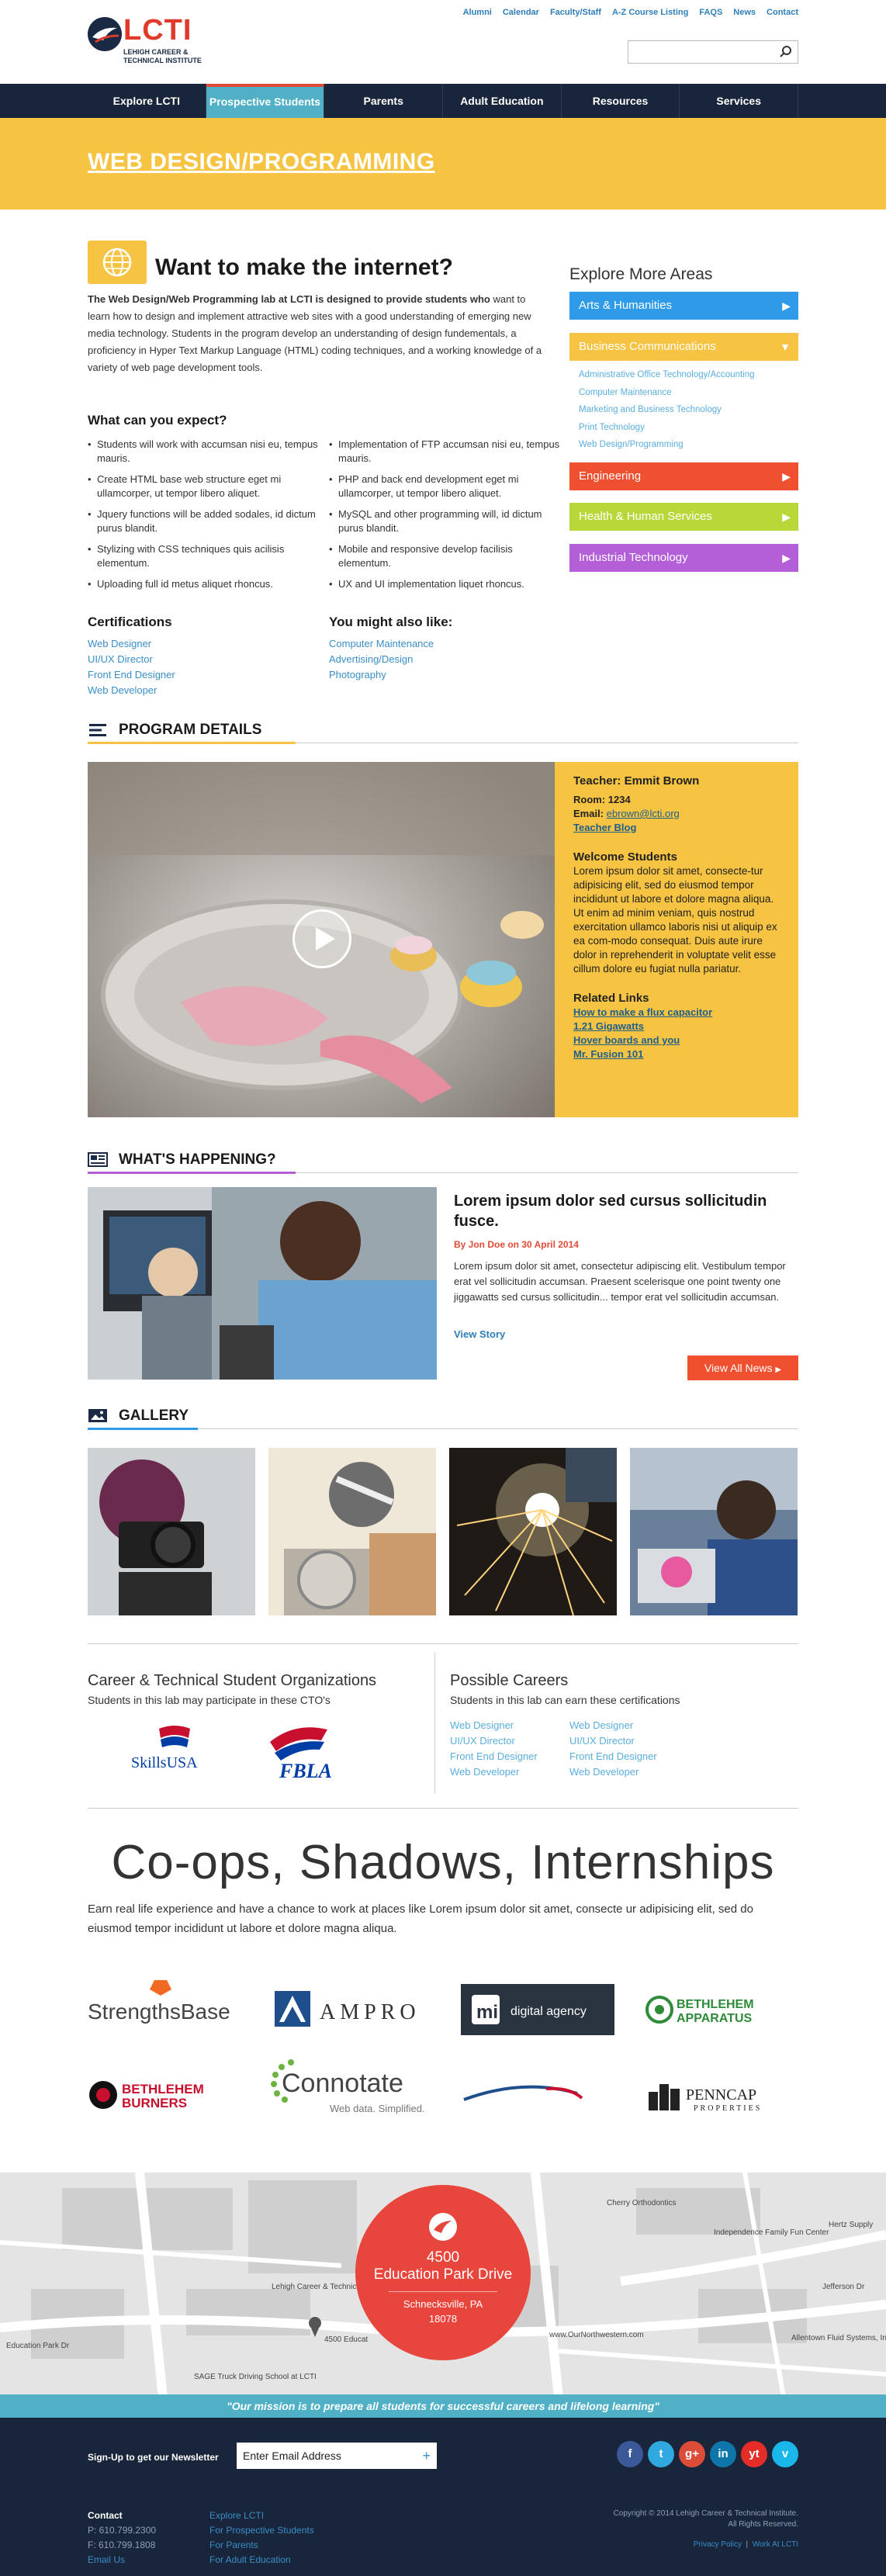 The height and width of the screenshot is (2576, 886). I want to click on twitter-icon: t, so click(661, 2454).